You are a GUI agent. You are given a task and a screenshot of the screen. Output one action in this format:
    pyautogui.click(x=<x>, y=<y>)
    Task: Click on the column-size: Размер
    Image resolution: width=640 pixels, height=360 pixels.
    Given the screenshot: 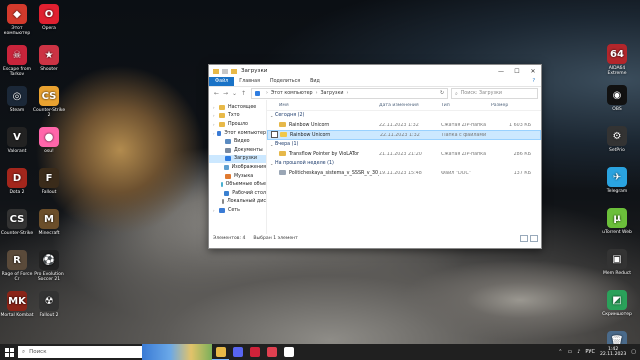 What is the action you would take?
    pyautogui.click(x=511, y=105)
    